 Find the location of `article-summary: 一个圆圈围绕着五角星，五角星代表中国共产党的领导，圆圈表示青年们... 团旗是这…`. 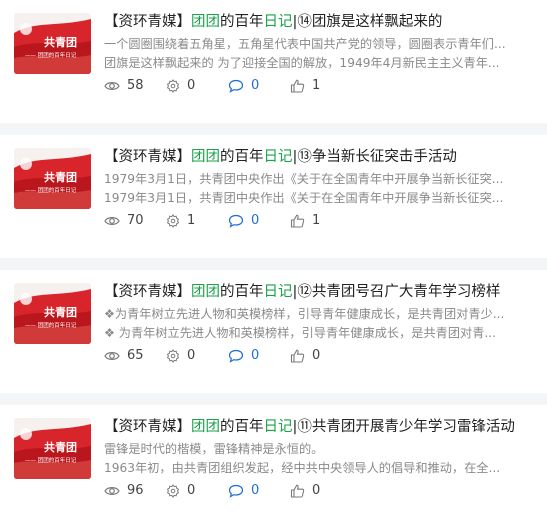

article-summary: 一个圆圈围绕着五角星，五角星代表中国共产党的领导，圆圈表示青年们... 团旗是这… is located at coordinates (320, 54).